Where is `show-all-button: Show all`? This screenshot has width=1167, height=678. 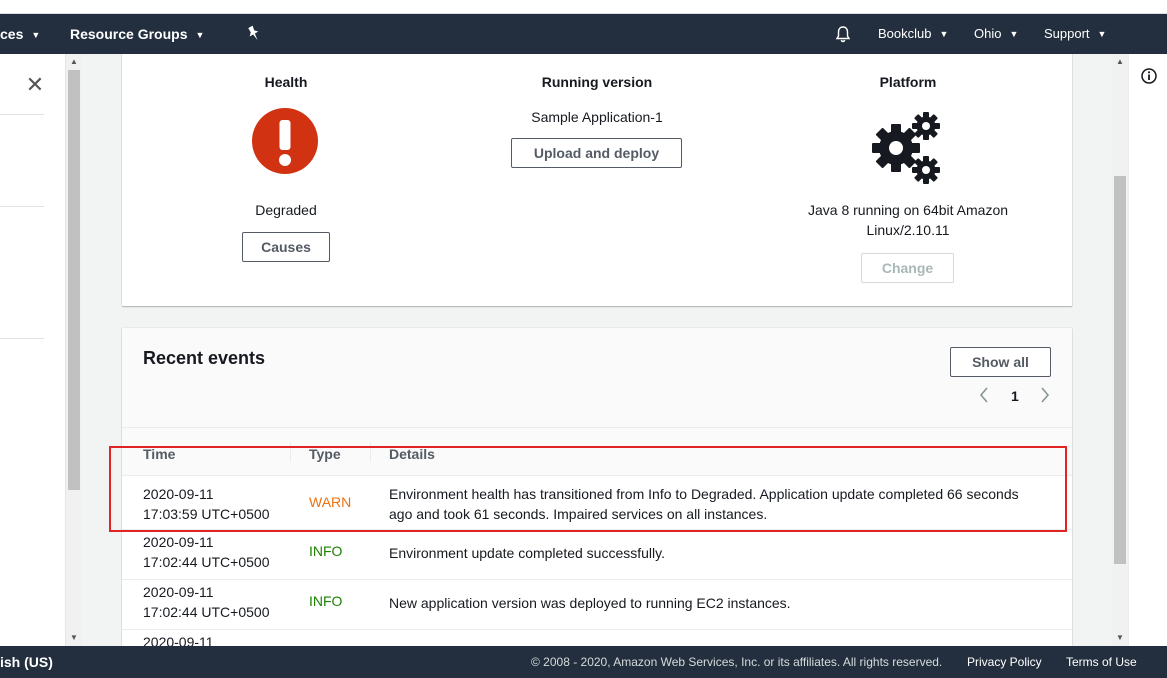
show-all-button: Show all is located at coordinates (1000, 362).